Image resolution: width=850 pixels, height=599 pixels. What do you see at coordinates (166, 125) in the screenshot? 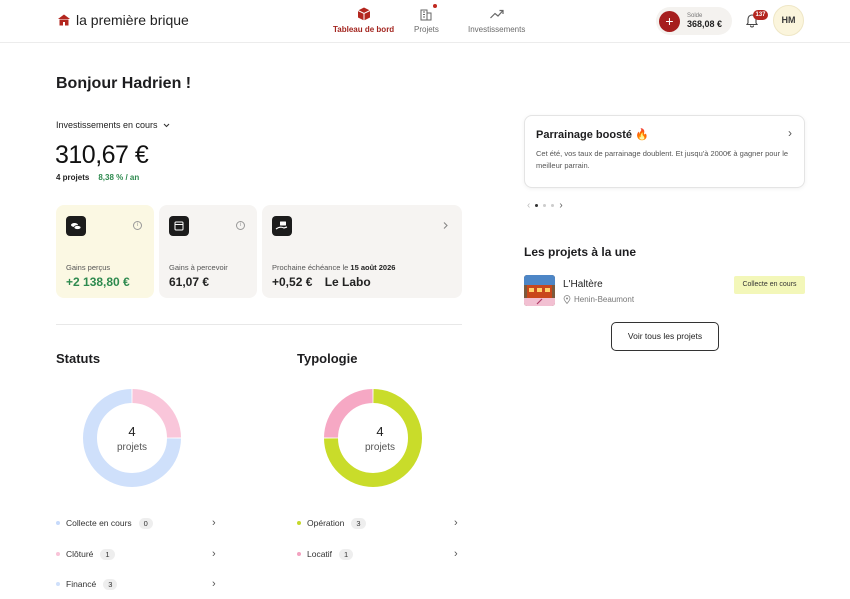
I see `chevron-down-icon` at bounding box center [166, 125].